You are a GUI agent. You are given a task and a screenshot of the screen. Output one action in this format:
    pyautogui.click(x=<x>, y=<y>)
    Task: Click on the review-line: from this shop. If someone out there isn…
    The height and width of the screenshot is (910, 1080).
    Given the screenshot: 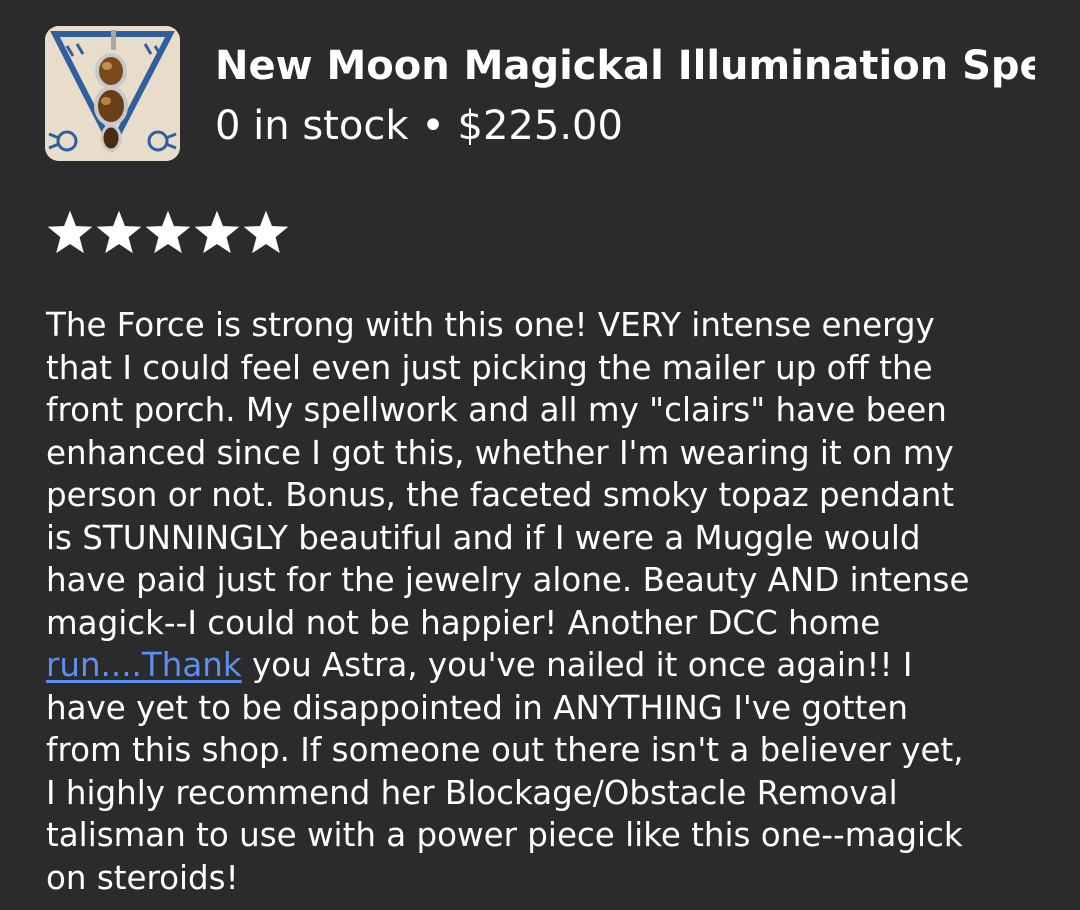 What is the action you would take?
    pyautogui.click(x=505, y=750)
    